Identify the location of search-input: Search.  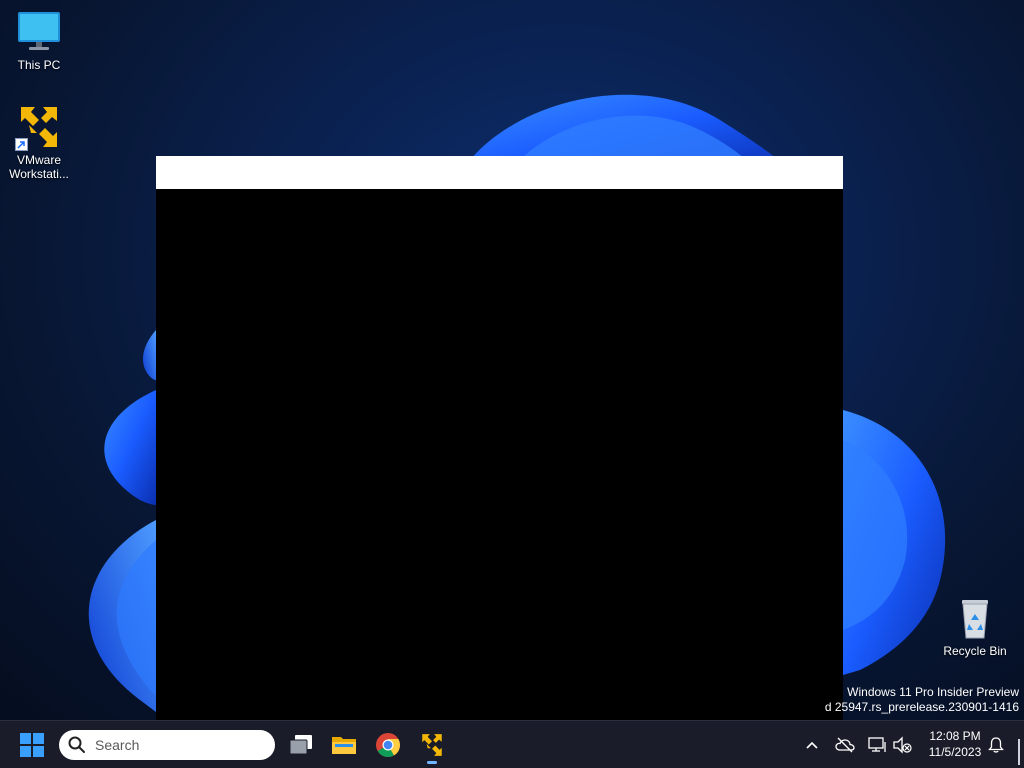
(167, 745).